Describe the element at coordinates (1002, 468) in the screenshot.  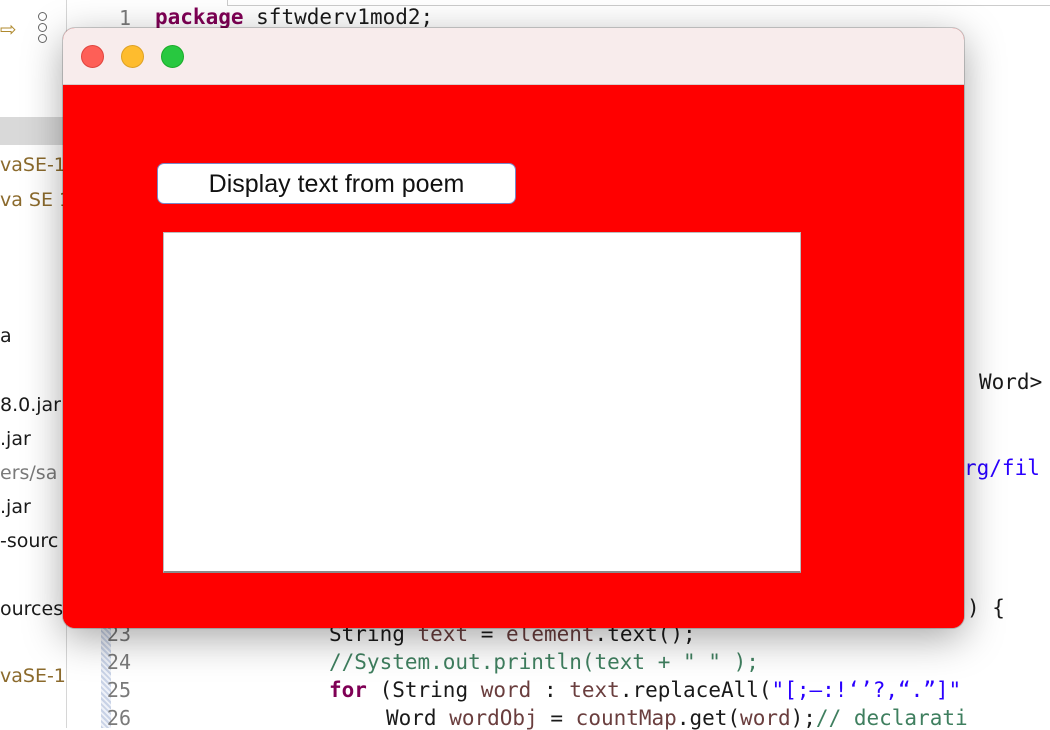
I see `code-fragment: rg/fil` at that location.